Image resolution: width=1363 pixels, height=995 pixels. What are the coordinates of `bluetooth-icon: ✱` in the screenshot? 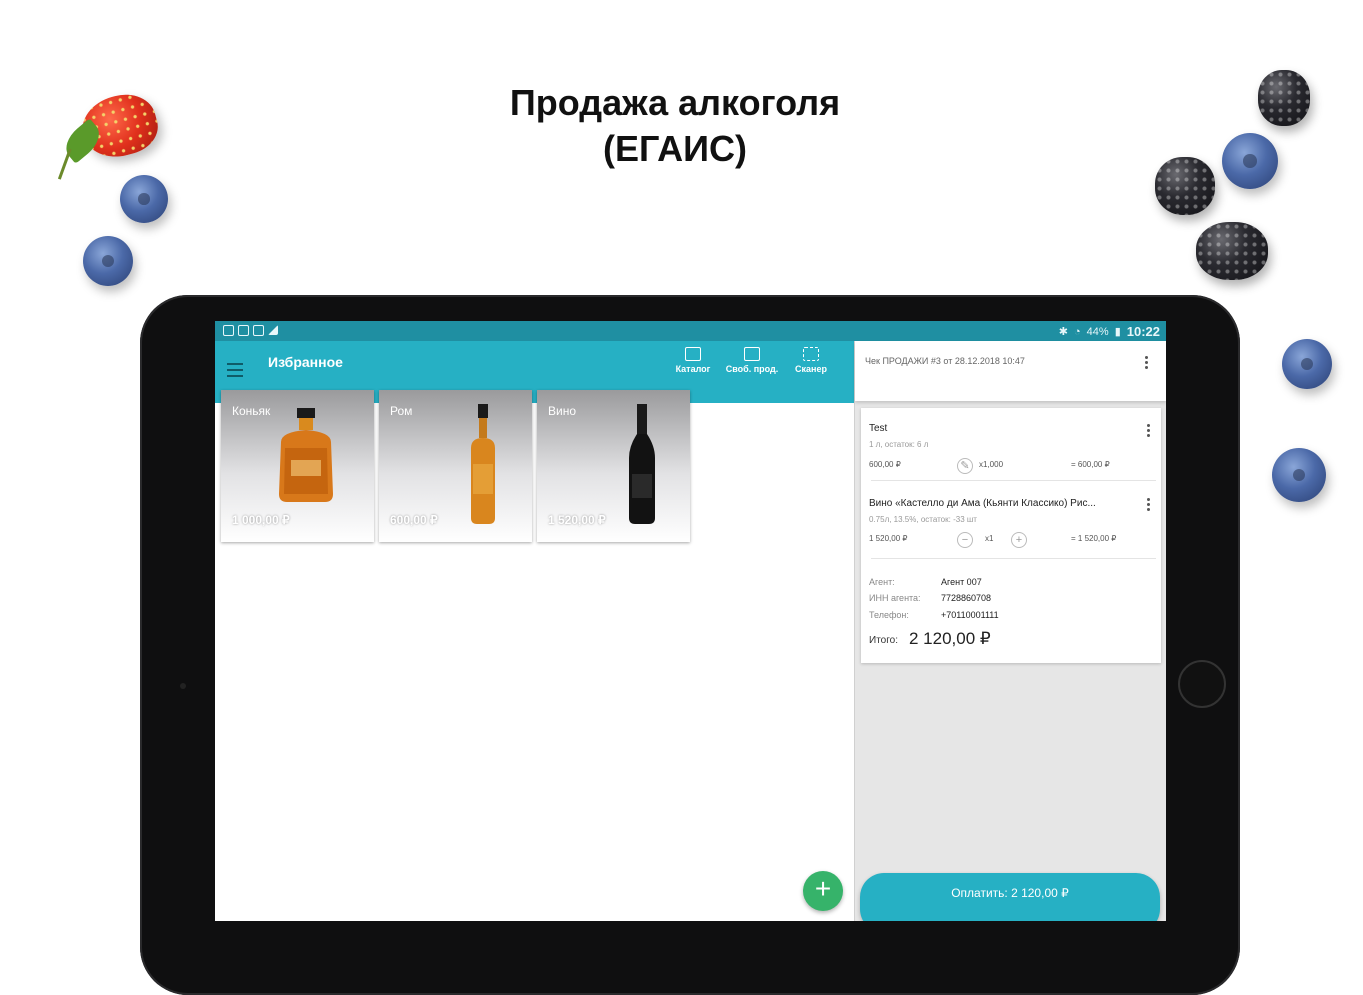 It's located at (1063, 332).